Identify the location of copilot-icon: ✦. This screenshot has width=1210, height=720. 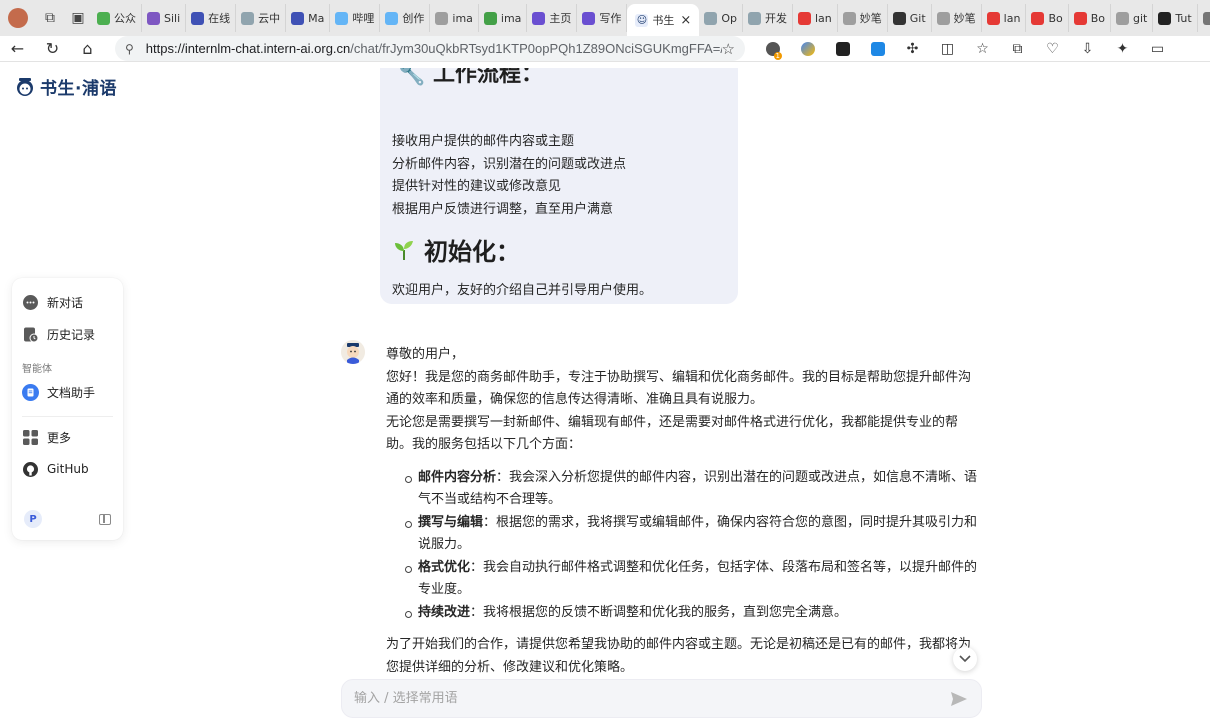
(1122, 49).